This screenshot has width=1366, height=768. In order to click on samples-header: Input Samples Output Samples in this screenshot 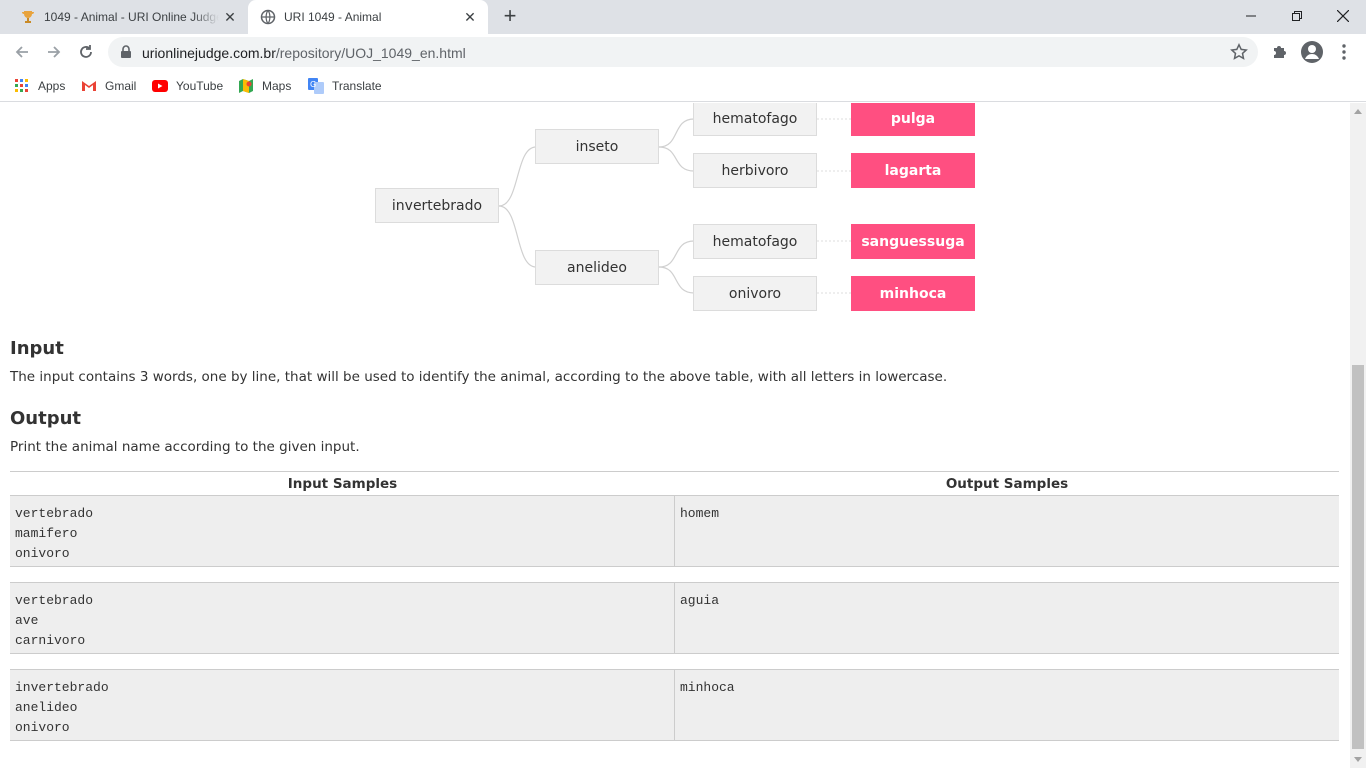, I will do `click(674, 483)`.